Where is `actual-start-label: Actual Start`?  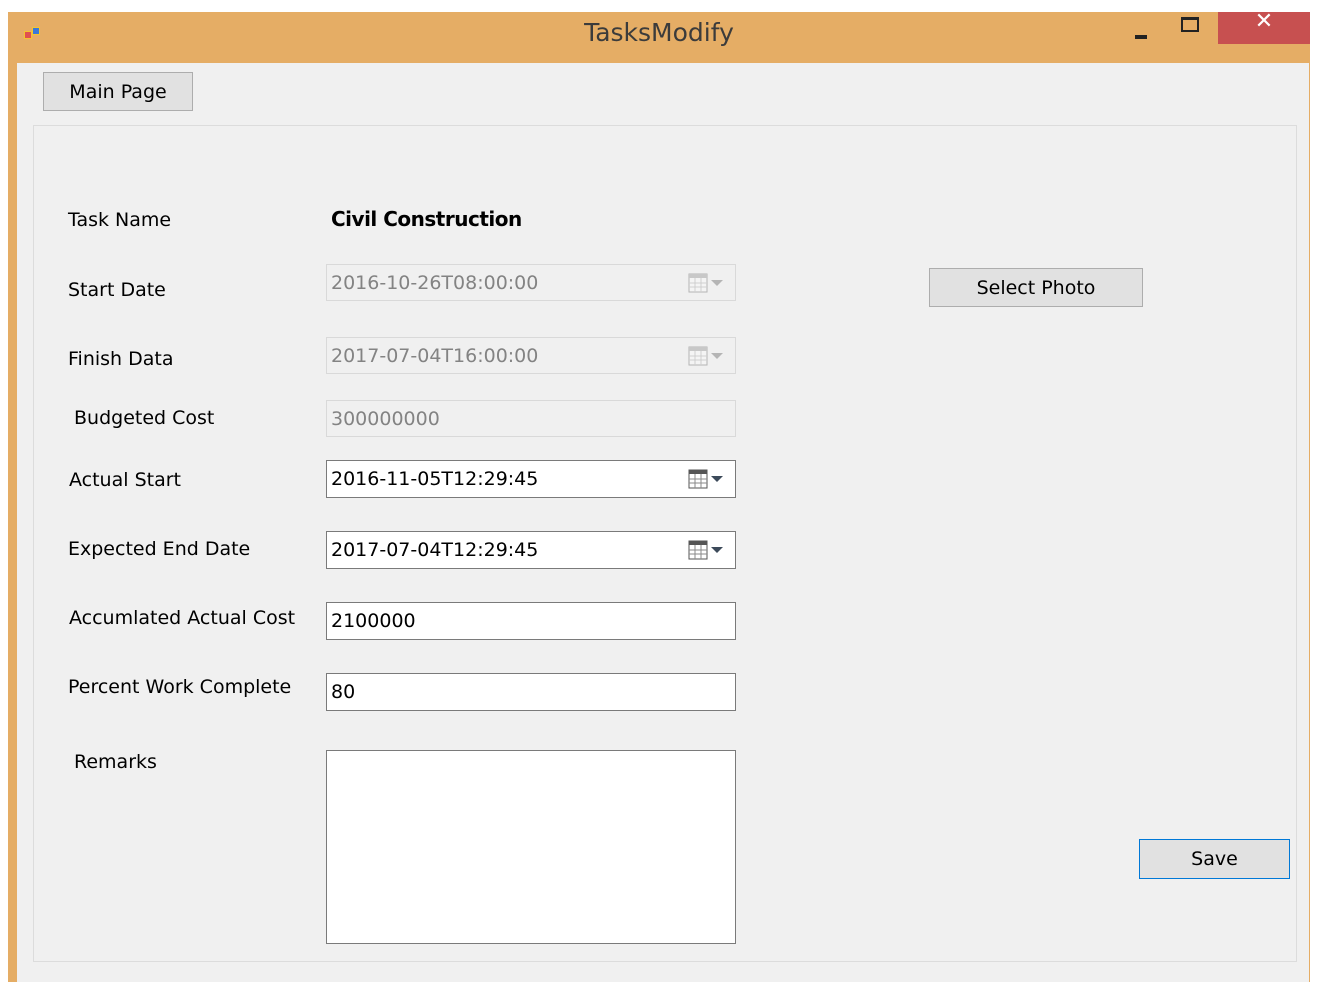
actual-start-label: Actual Start is located at coordinates (125, 480).